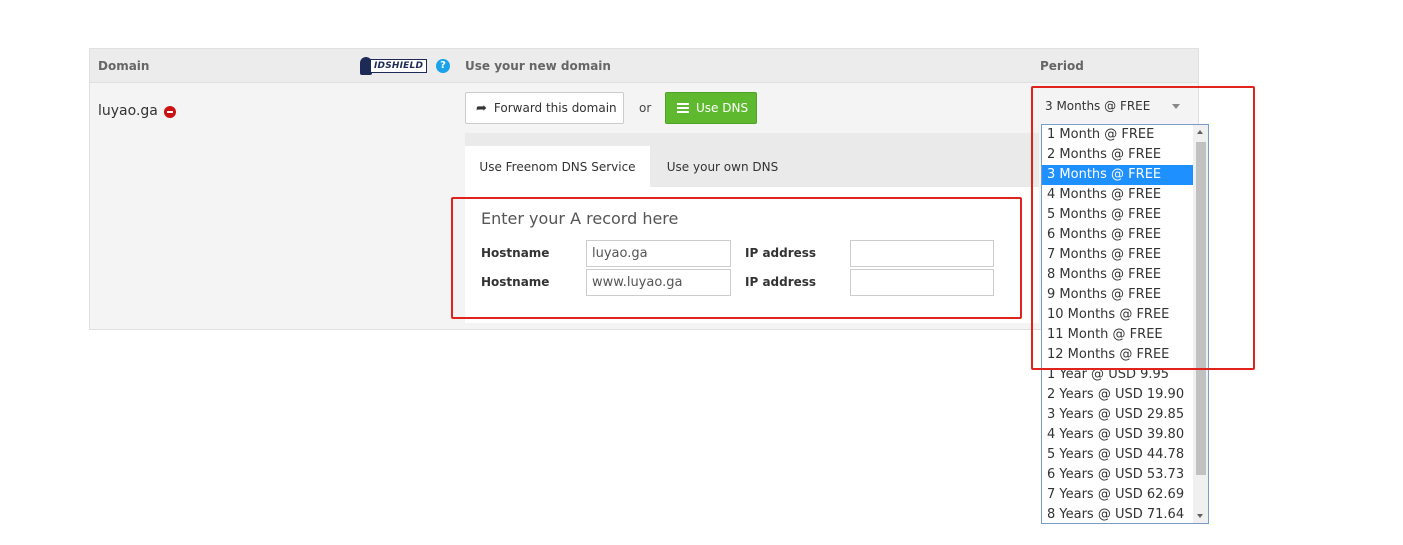 Image resolution: width=1403 pixels, height=545 pixels. I want to click on use-dns-button: Use DNS, so click(711, 108).